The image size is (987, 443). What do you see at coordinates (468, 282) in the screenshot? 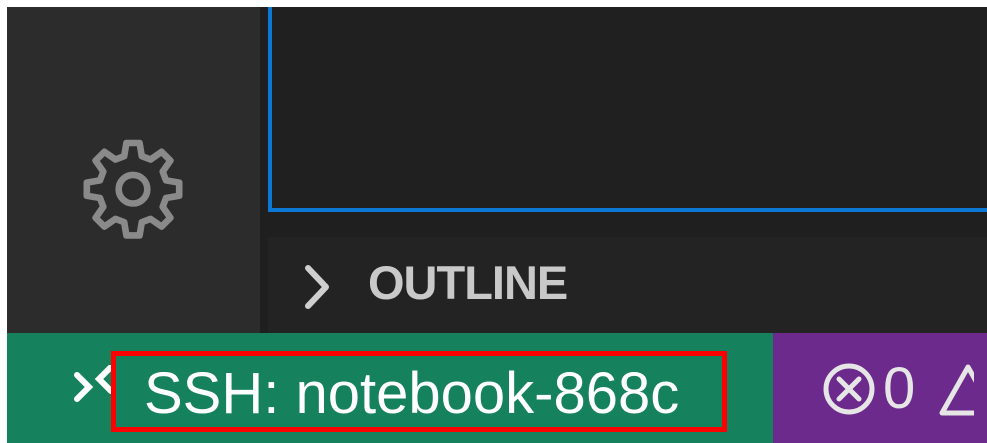
I see `outline-title: OUTLINE` at bounding box center [468, 282].